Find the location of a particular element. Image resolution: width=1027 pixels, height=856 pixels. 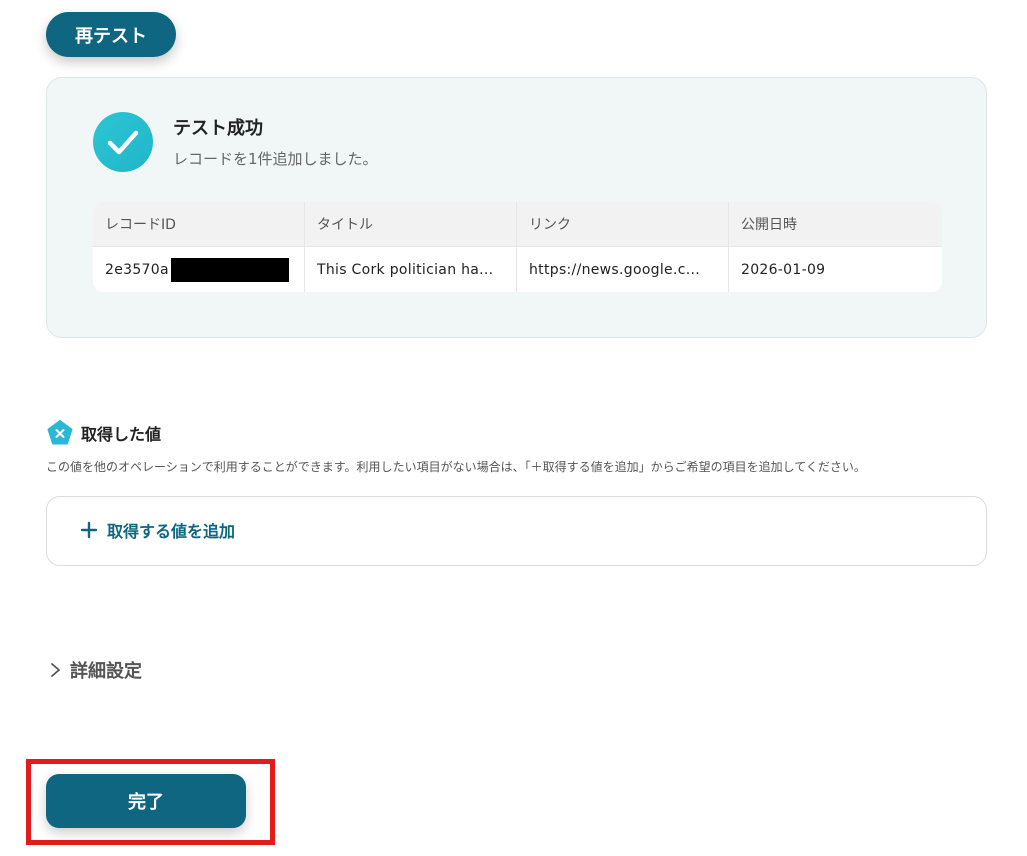

retest-button: 再テスト is located at coordinates (111, 34).